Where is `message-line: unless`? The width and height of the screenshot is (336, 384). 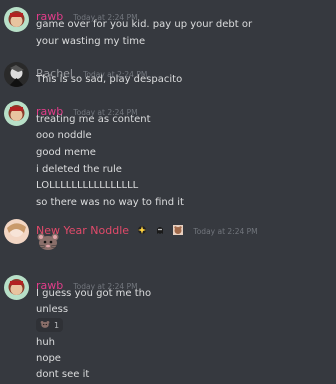 message-line: unless is located at coordinates (52, 309).